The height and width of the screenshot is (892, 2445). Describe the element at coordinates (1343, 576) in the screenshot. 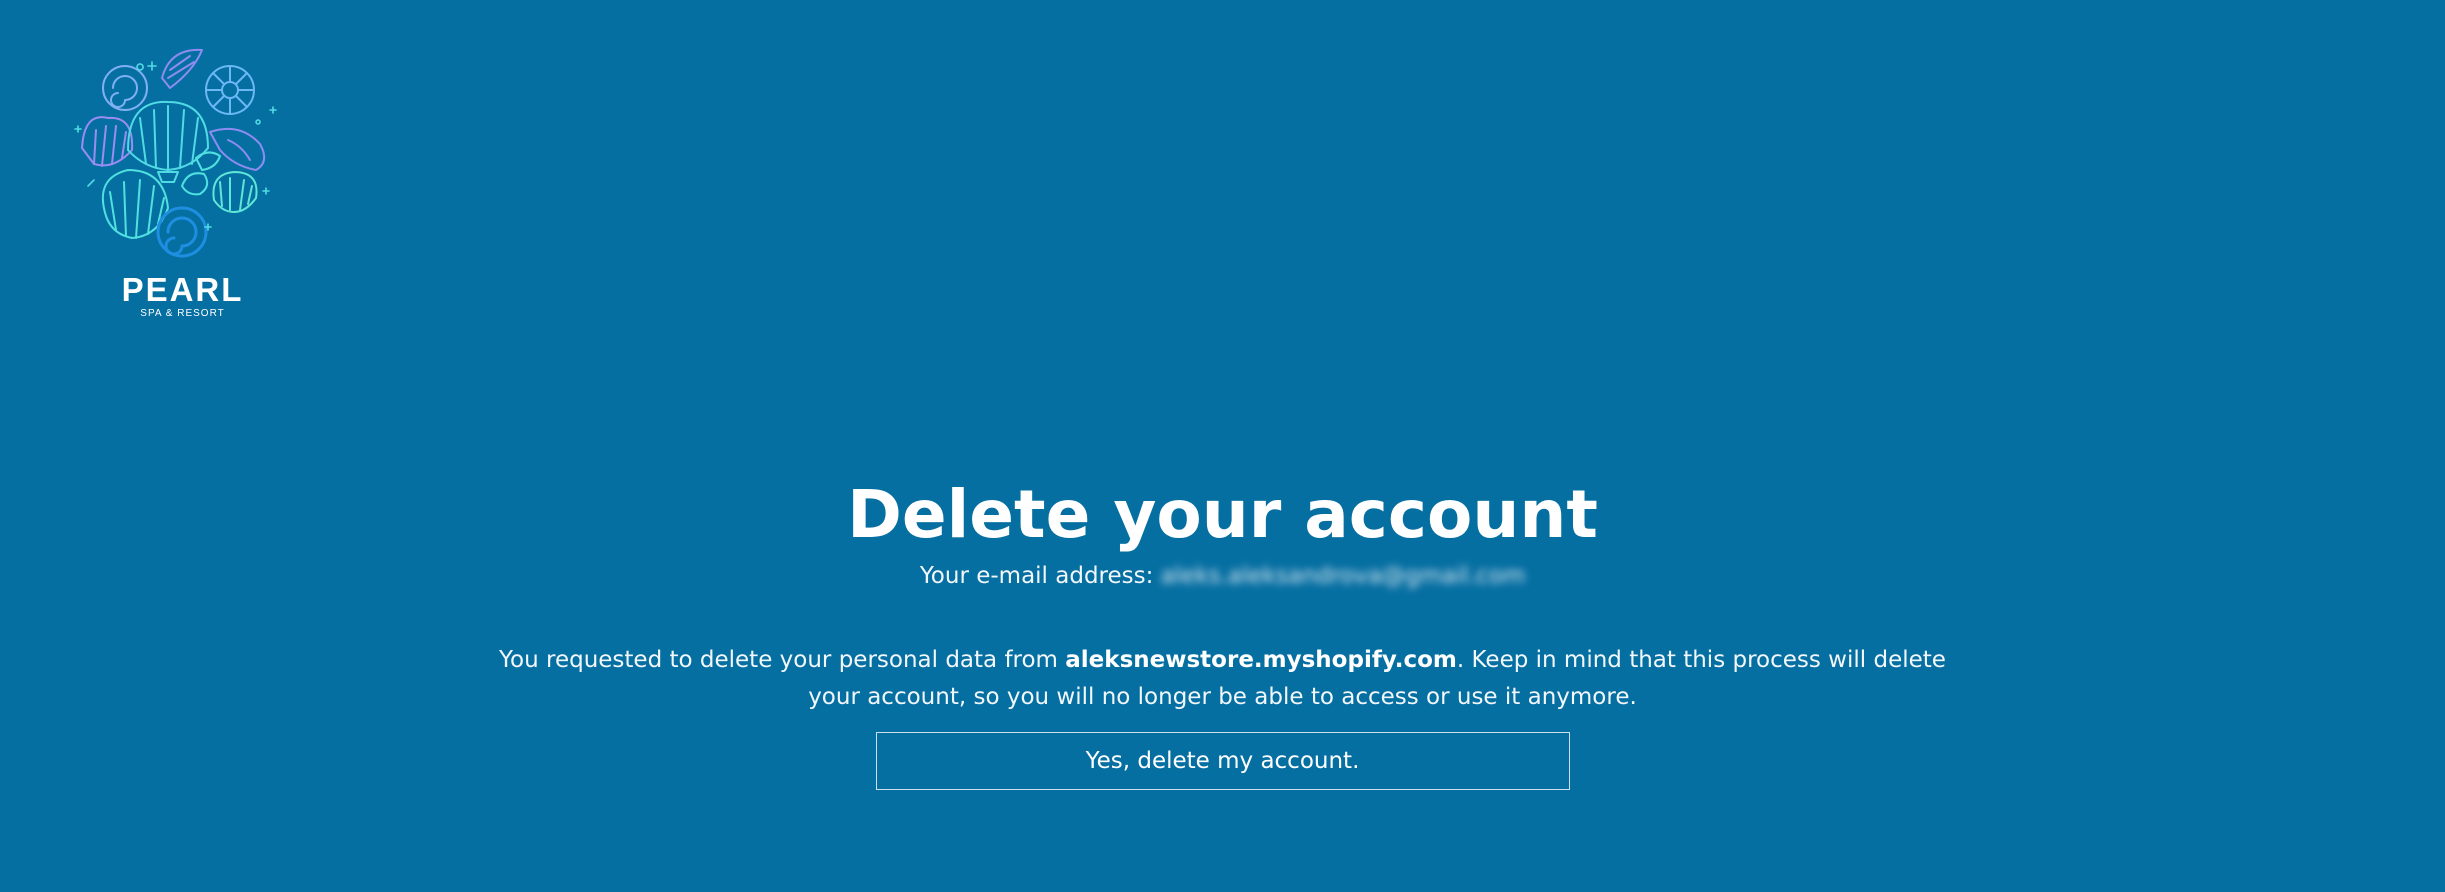

I see `email-value: aleks.aleksandrova@gmail.com` at that location.